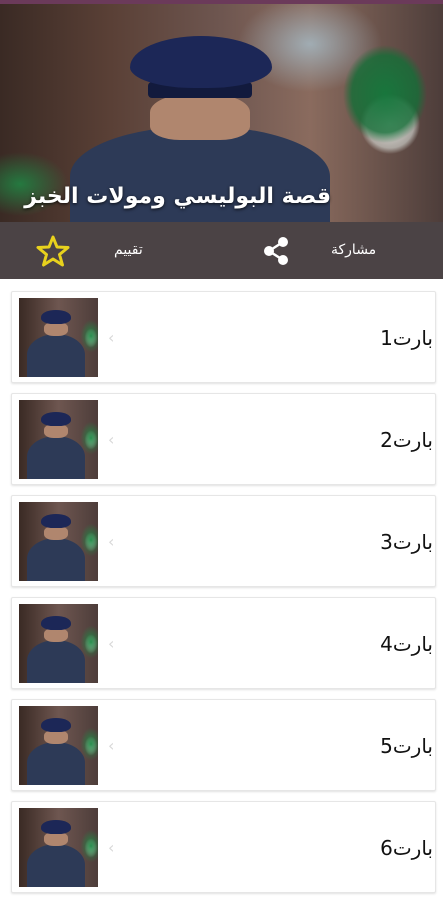  What do you see at coordinates (406, 440) in the screenshot?
I see `item-label: بارت2` at bounding box center [406, 440].